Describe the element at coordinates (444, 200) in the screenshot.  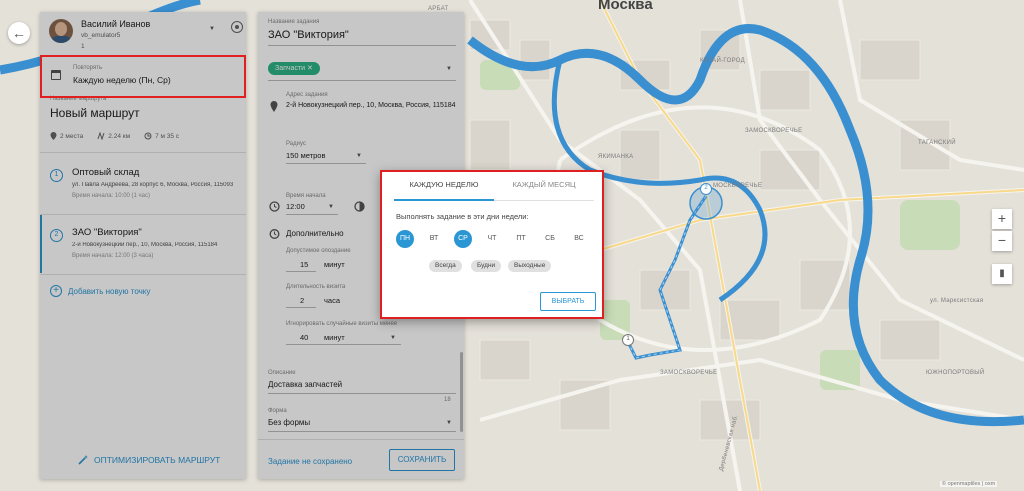
I see `active-tab-indicator` at that location.